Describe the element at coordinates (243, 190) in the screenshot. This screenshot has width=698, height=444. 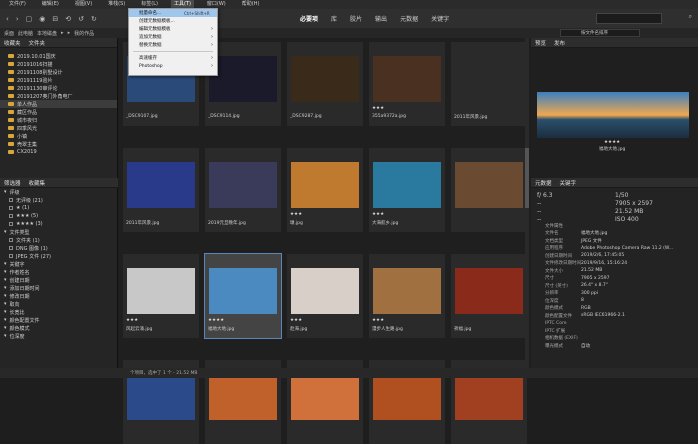
I see `thumbnail: 2019元旦晚年.jpg` at that location.